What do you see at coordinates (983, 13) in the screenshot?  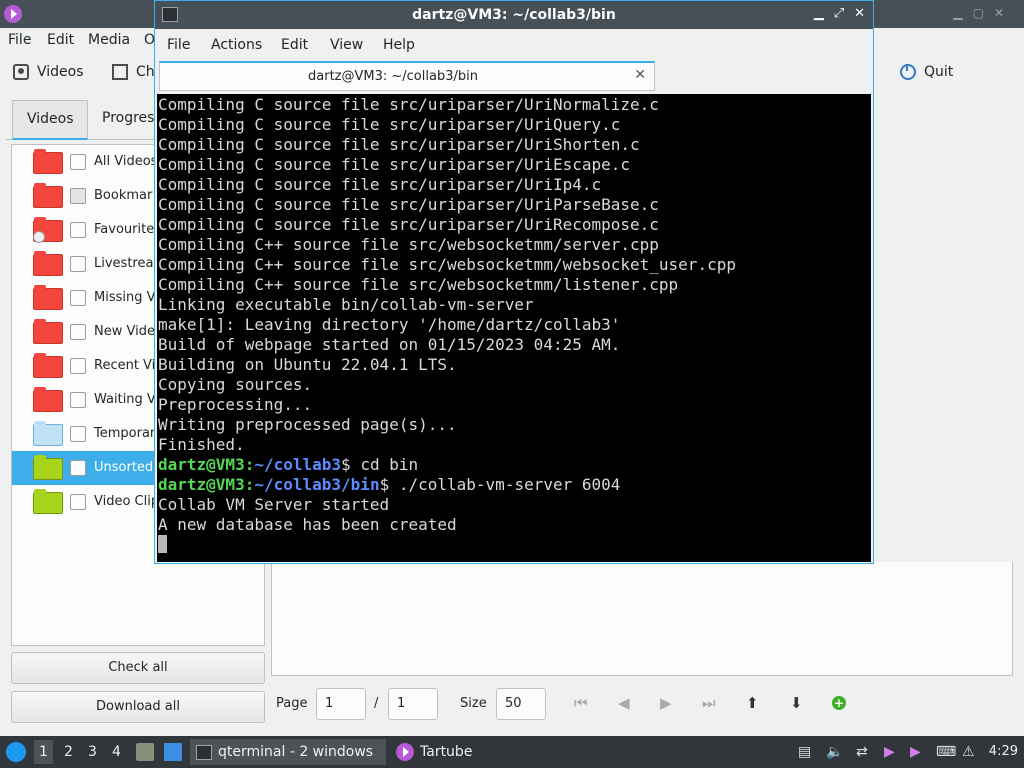 I see `tartube-window-buttons: ▁▢✕` at bounding box center [983, 13].